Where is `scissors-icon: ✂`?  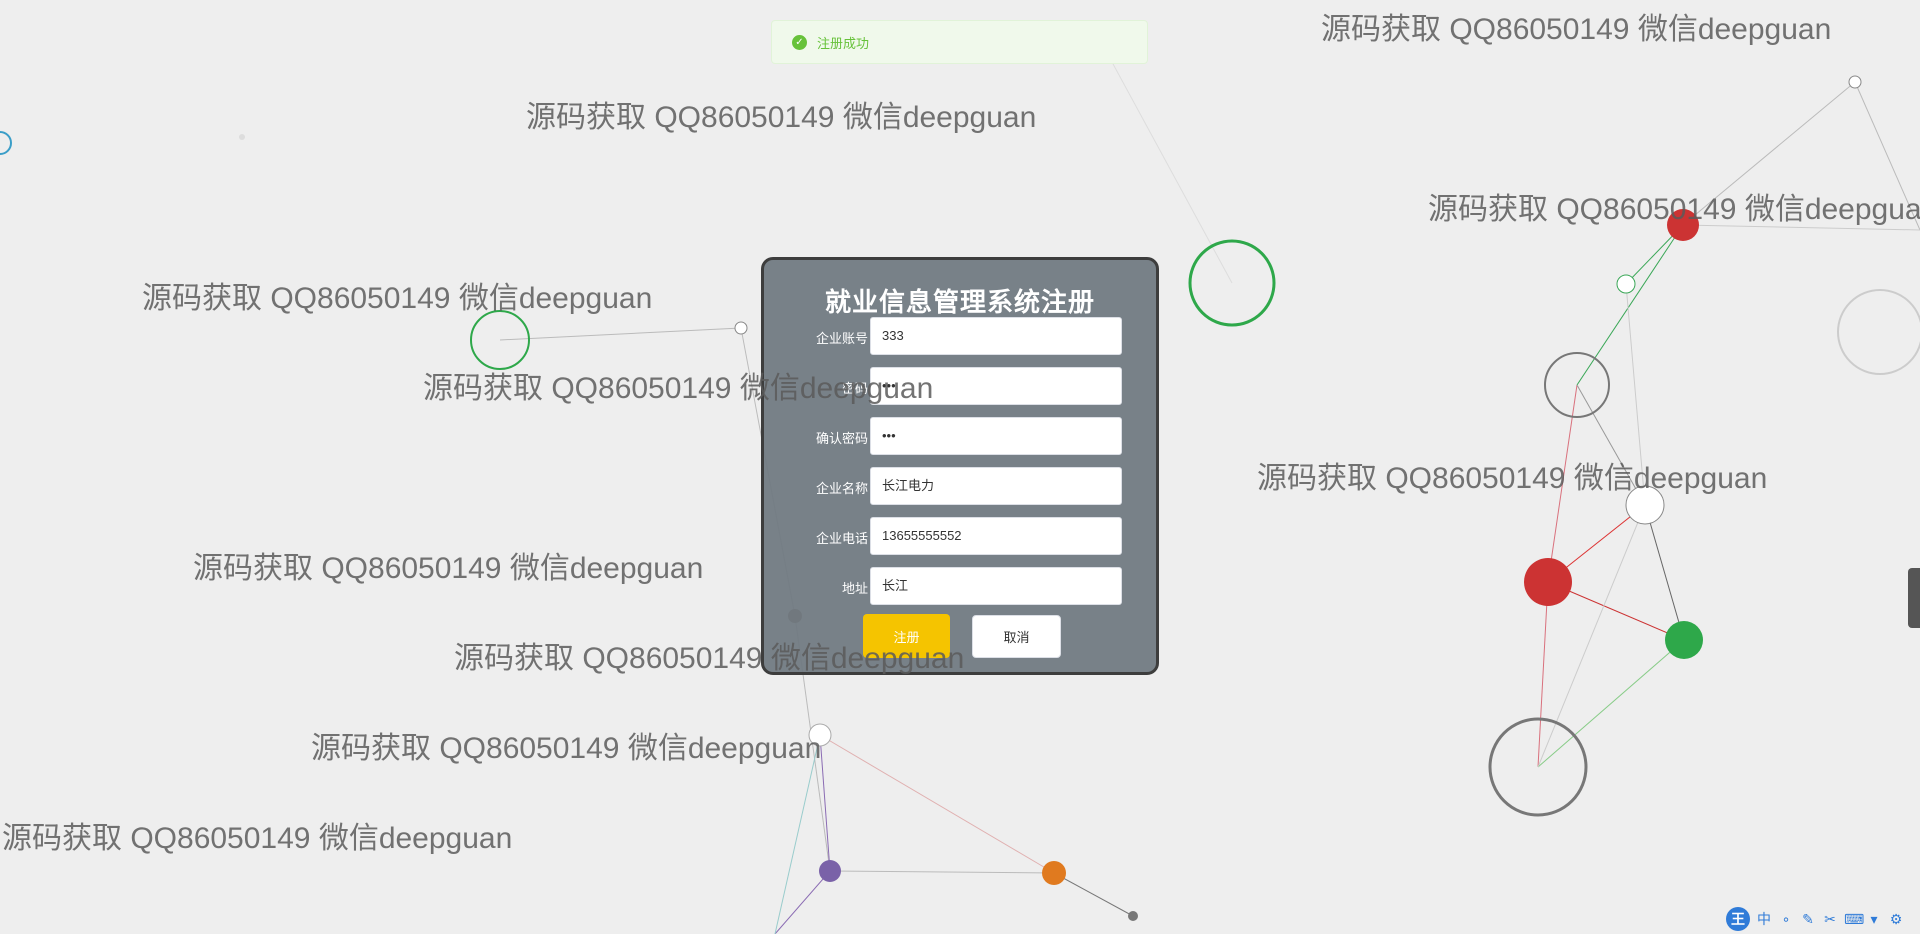
scissors-icon: ✂ is located at coordinates (1830, 919).